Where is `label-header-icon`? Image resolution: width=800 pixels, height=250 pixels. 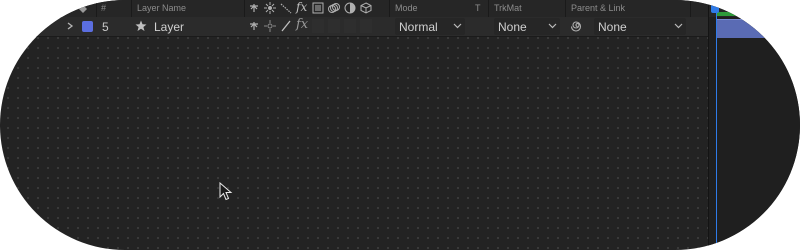
label-header-icon is located at coordinates (83, 9).